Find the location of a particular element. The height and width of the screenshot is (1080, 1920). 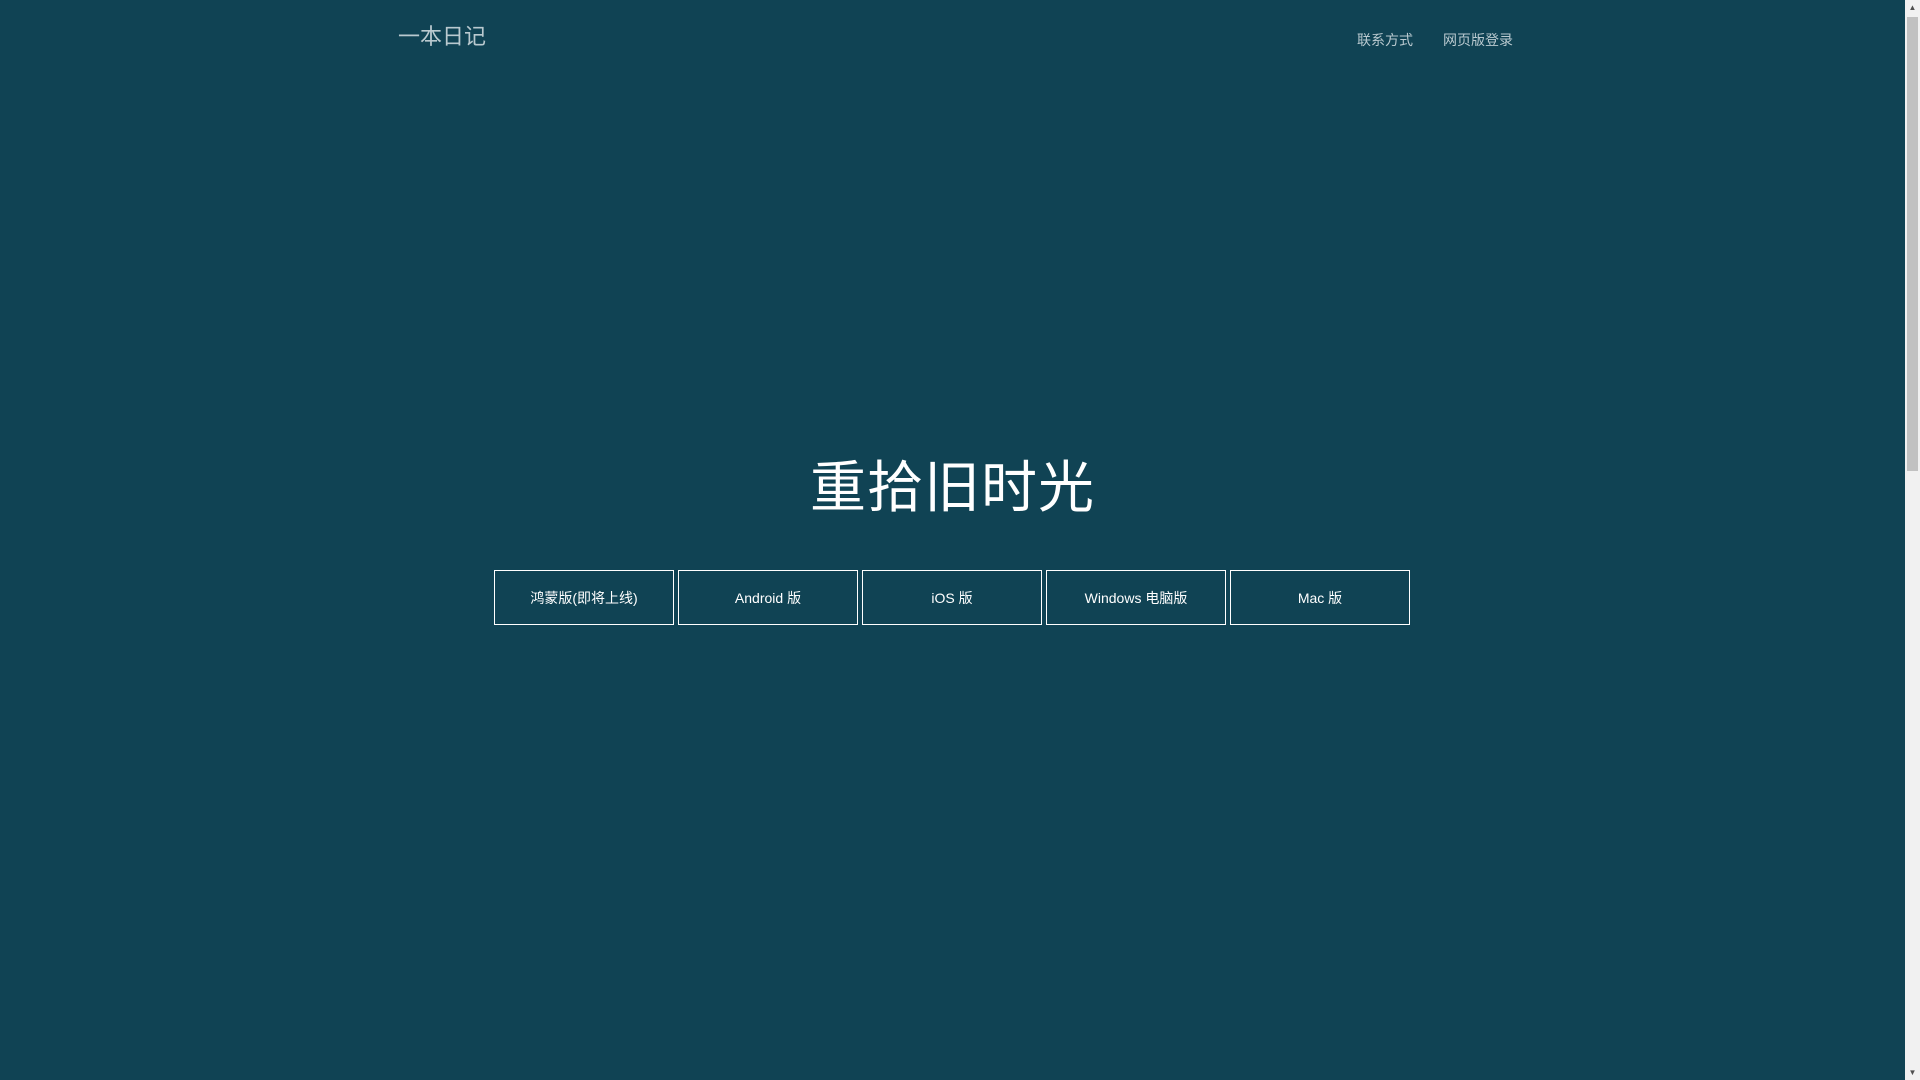

brand-logo-link: 一本日记 is located at coordinates (442, 37).